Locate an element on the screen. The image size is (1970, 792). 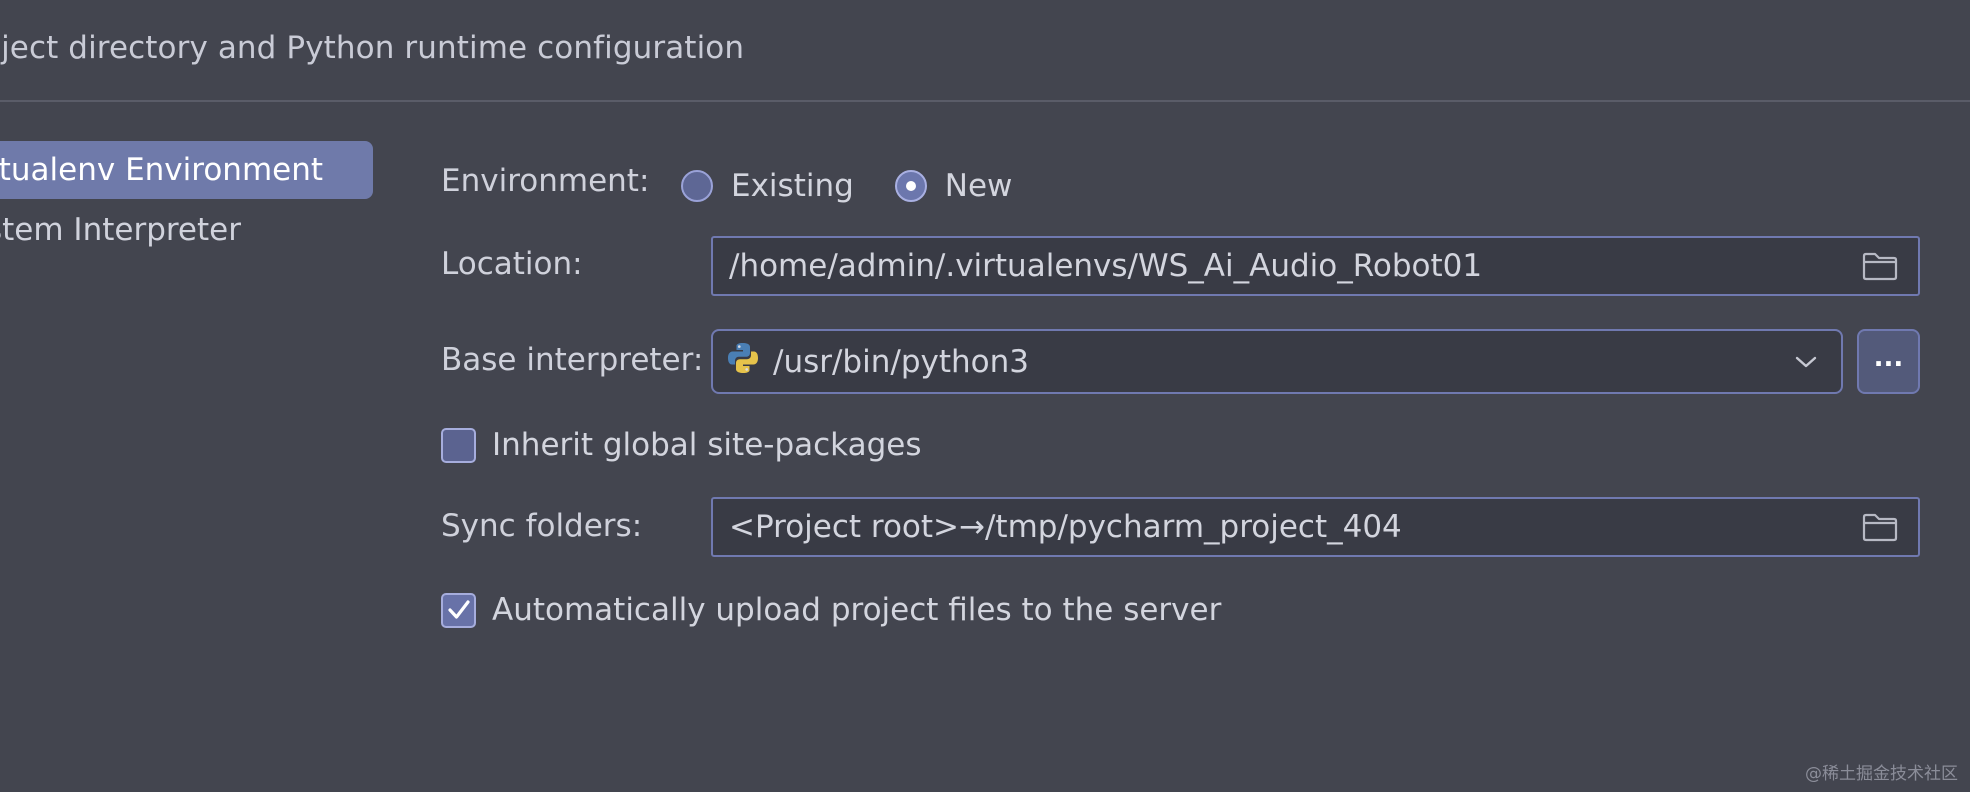
watermark: @稀土掘金技术社区 is located at coordinates (1881, 774).